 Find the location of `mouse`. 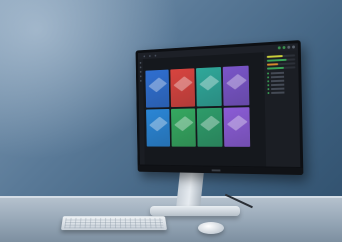

mouse is located at coordinates (211, 228).